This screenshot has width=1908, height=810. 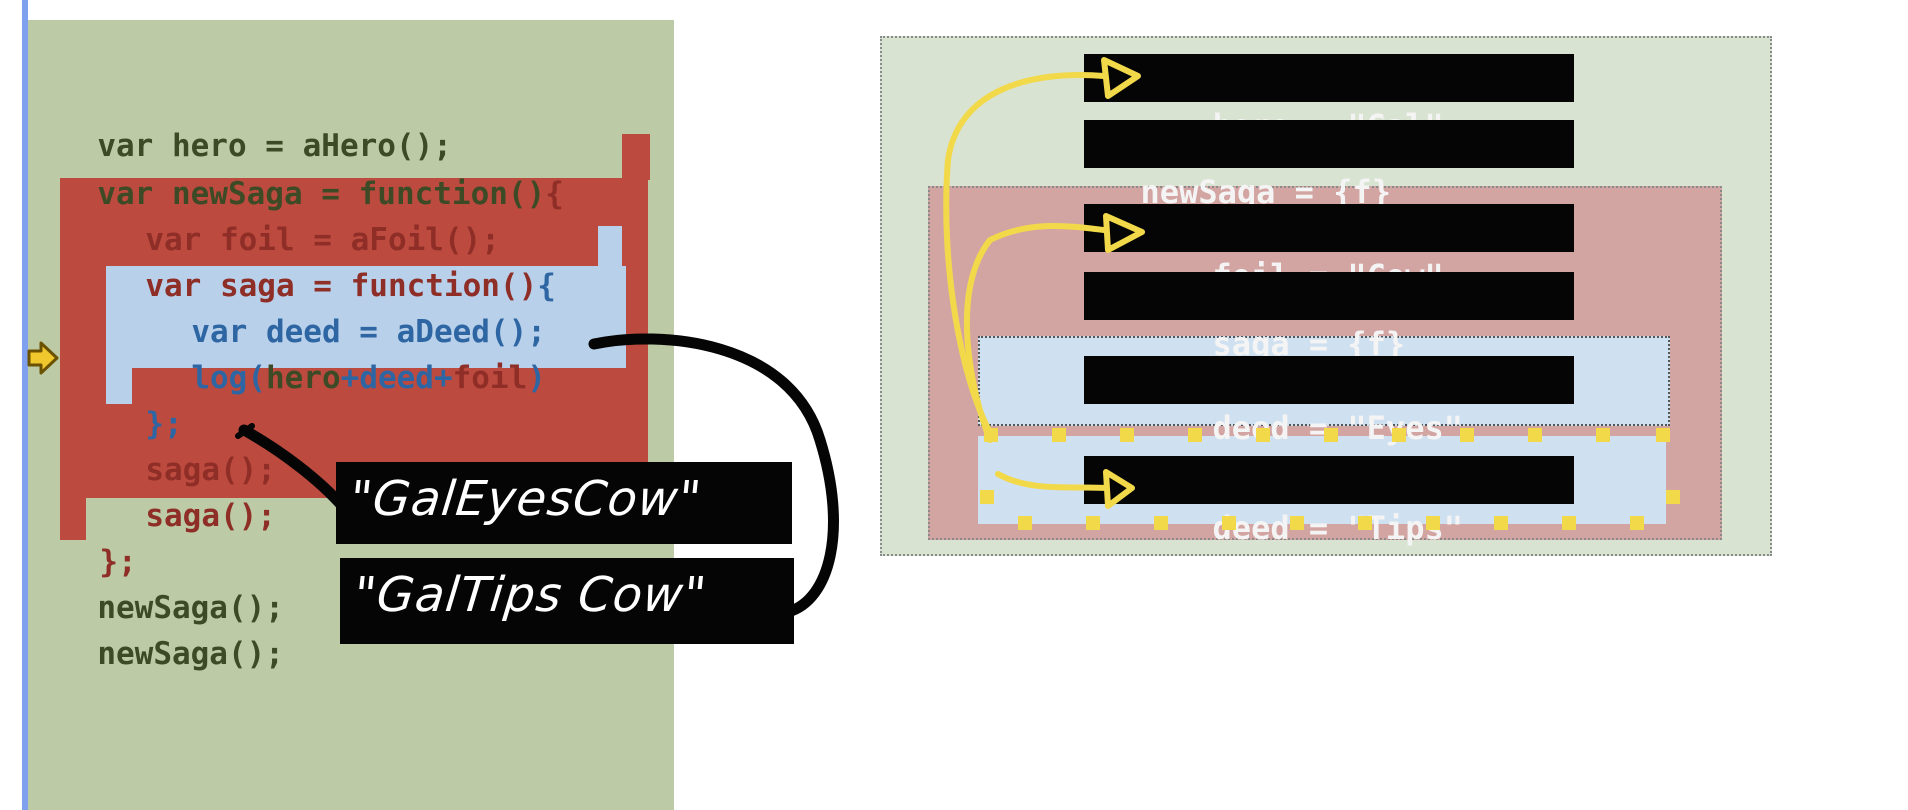 I want to click on current-line-arrow-icon, so click(x=43, y=358).